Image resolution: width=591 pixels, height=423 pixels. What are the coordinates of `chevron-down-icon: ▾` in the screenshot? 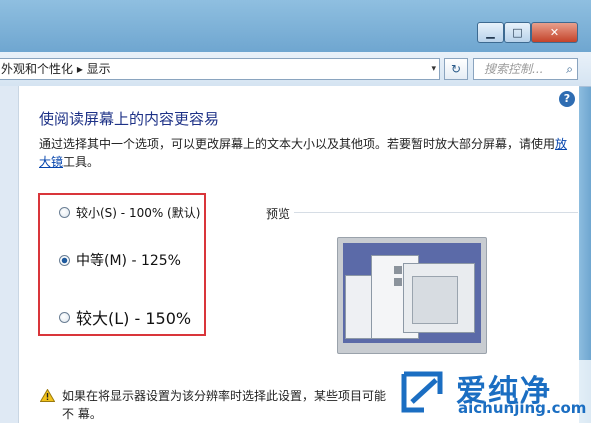 It's located at (433, 69).